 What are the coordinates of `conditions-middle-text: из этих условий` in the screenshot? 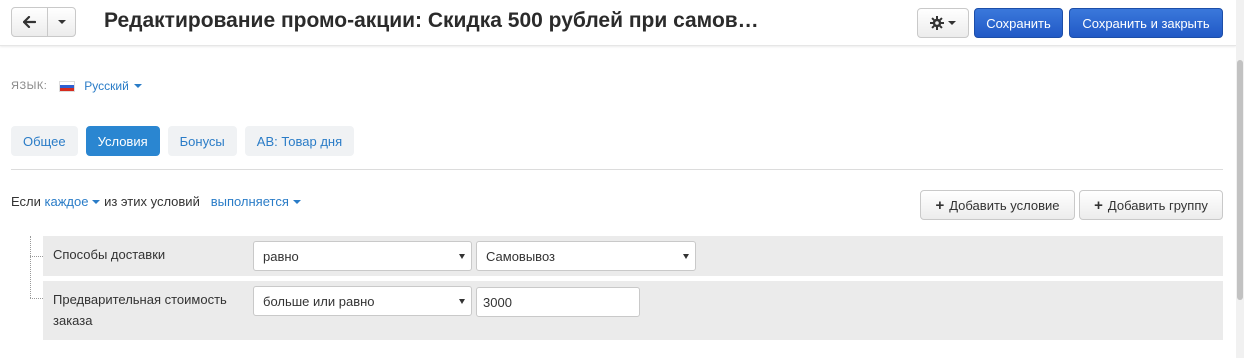 It's located at (152, 201).